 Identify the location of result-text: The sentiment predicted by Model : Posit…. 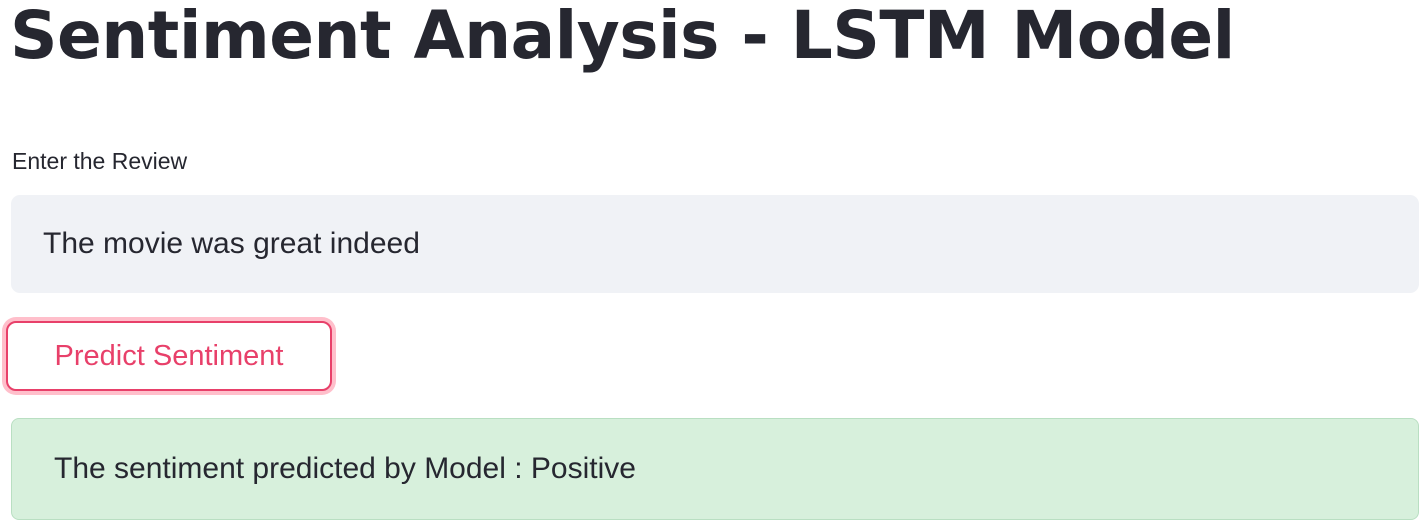
(345, 468).